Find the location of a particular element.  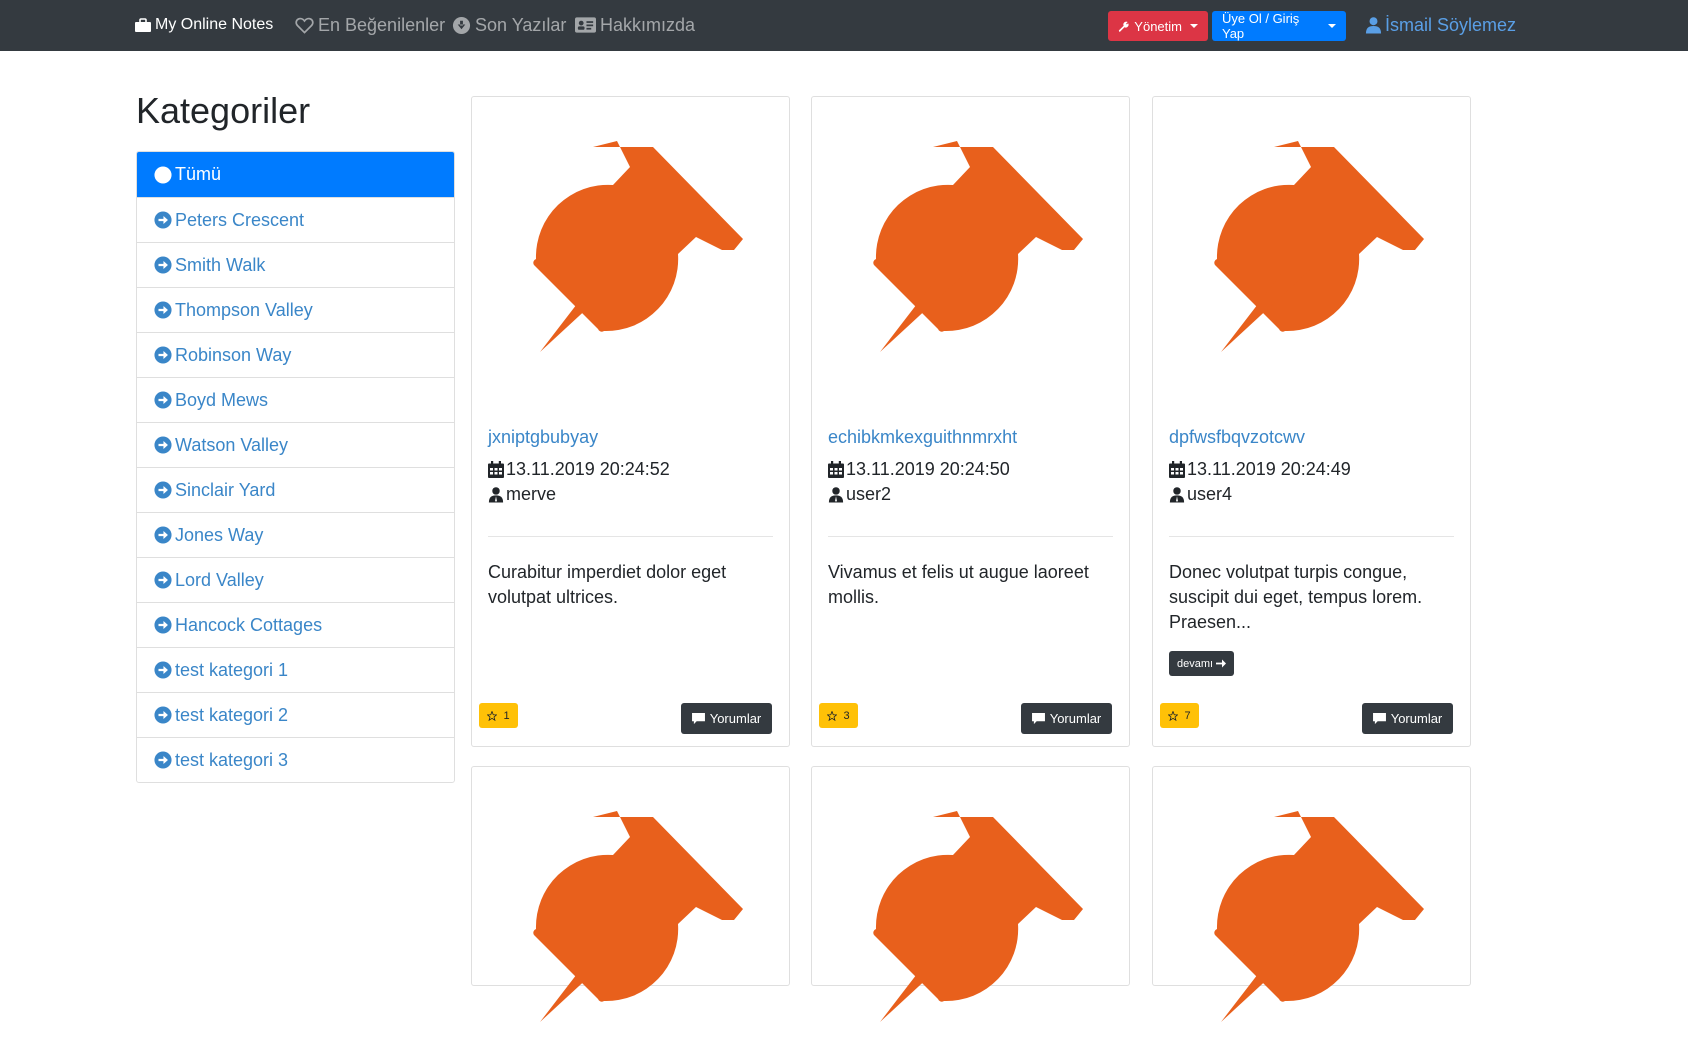

sidebar-category-label: Lord Valley is located at coordinates (219, 579).